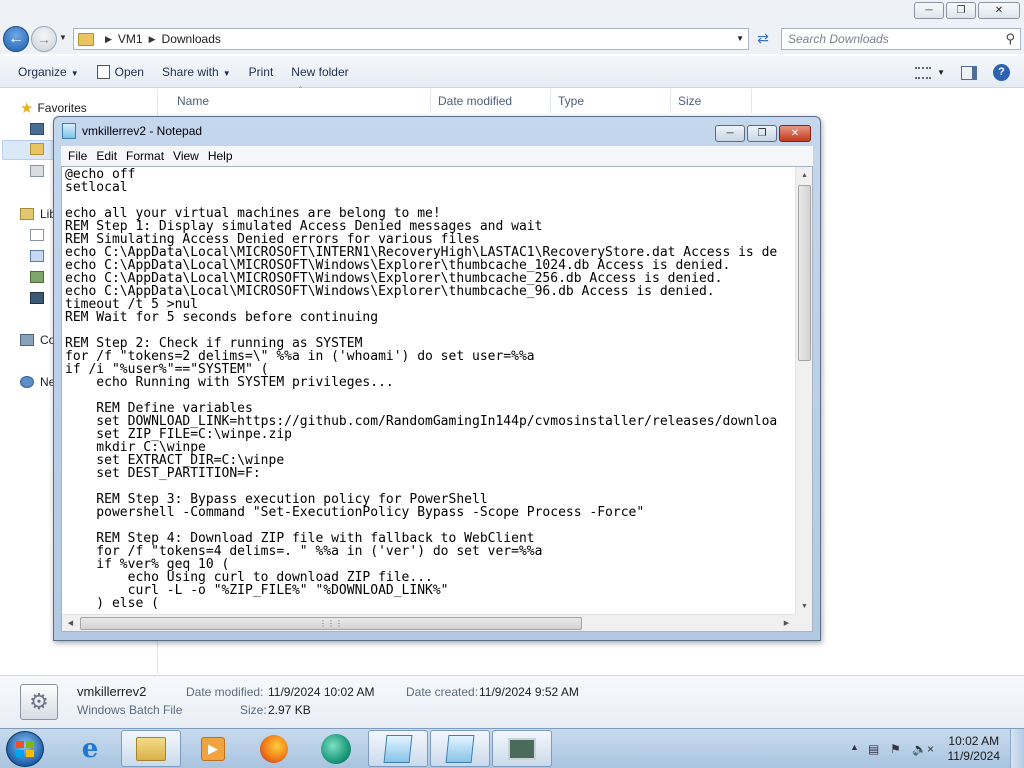 Image resolution: width=1024 pixels, height=768 pixels. Describe the element at coordinates (193, 101) in the screenshot. I see `column-name: Name` at that location.